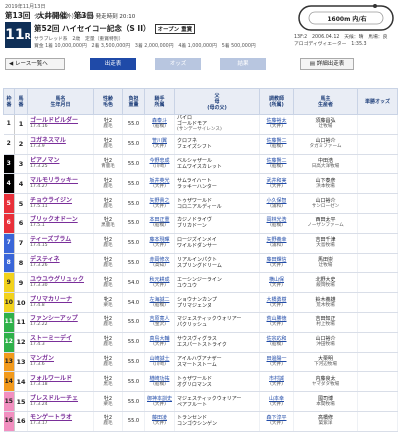 This screenshot has height=434, width=400. What do you see at coordinates (159, 379) in the screenshot?
I see `jockey-link: 楢崎功祐` at bounding box center [159, 379].